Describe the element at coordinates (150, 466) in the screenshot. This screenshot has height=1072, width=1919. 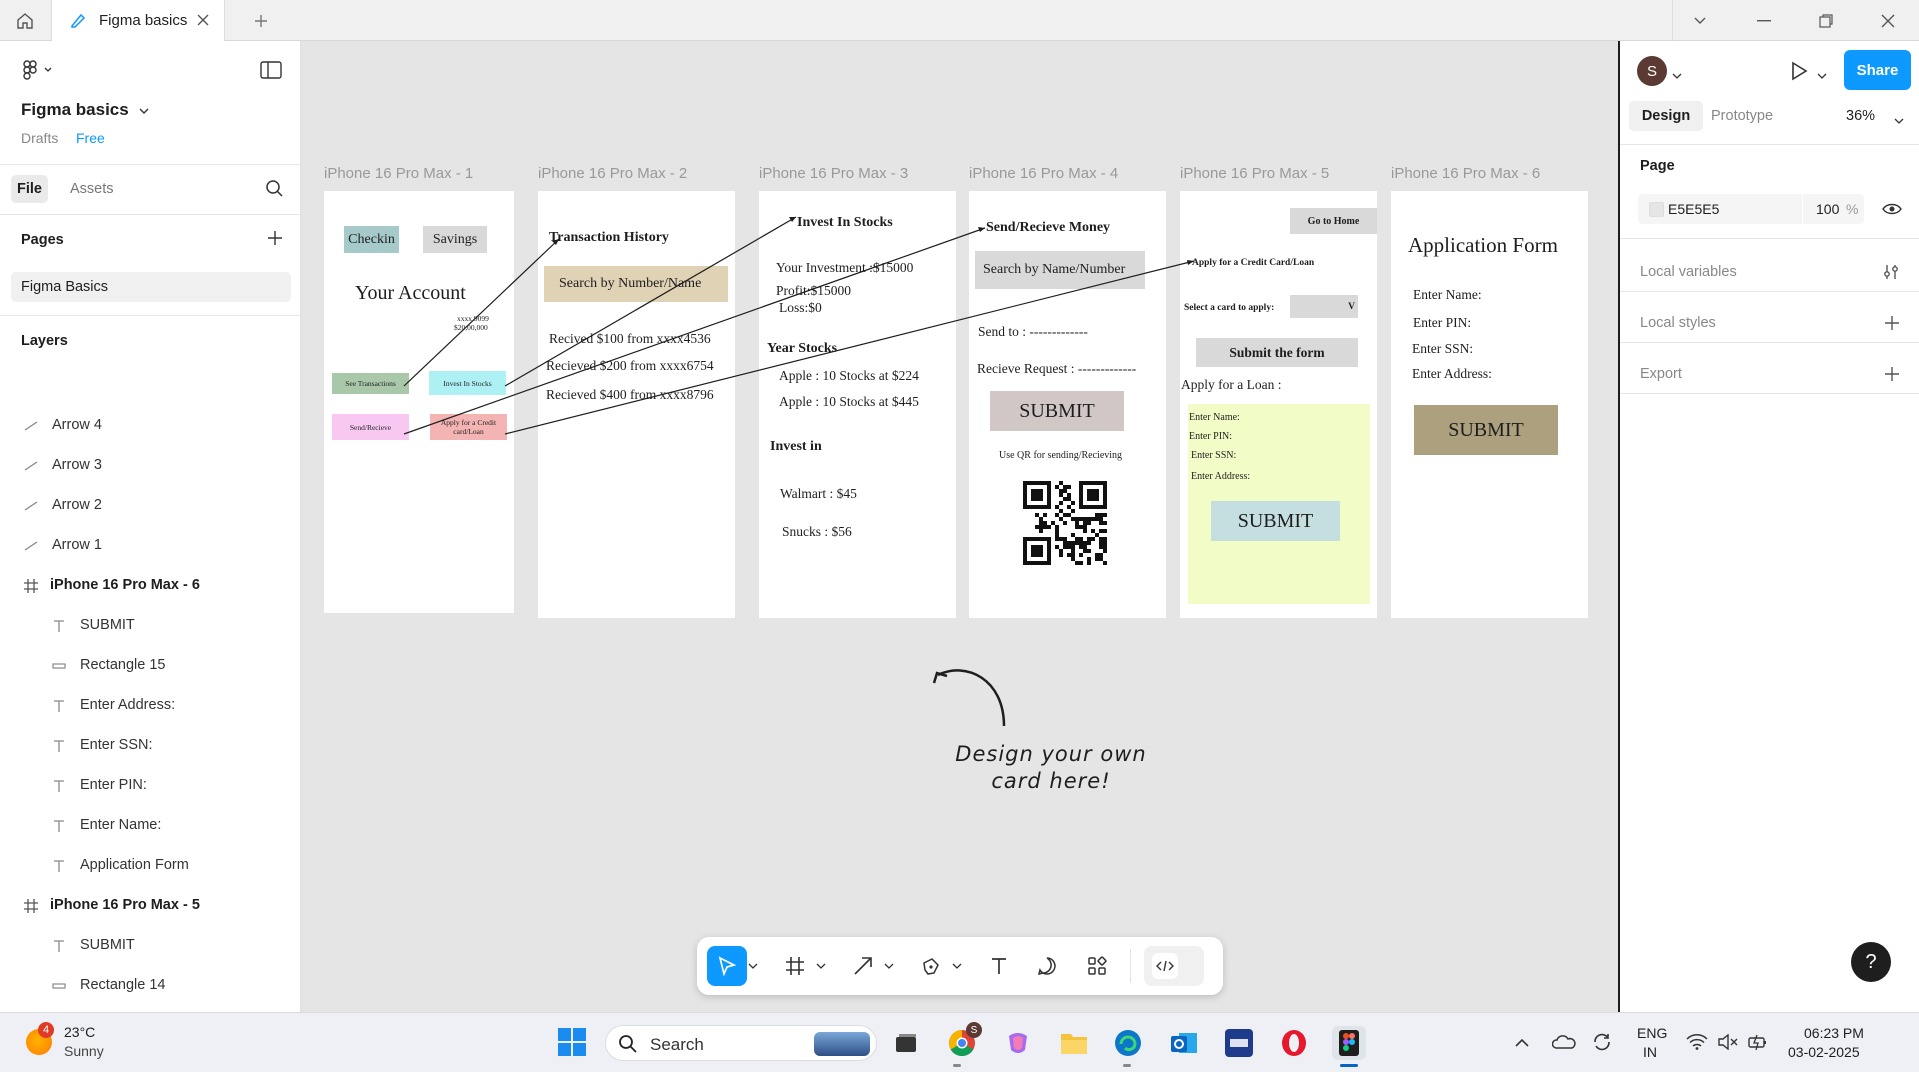
I see `layer-item: Arrow 3` at that location.